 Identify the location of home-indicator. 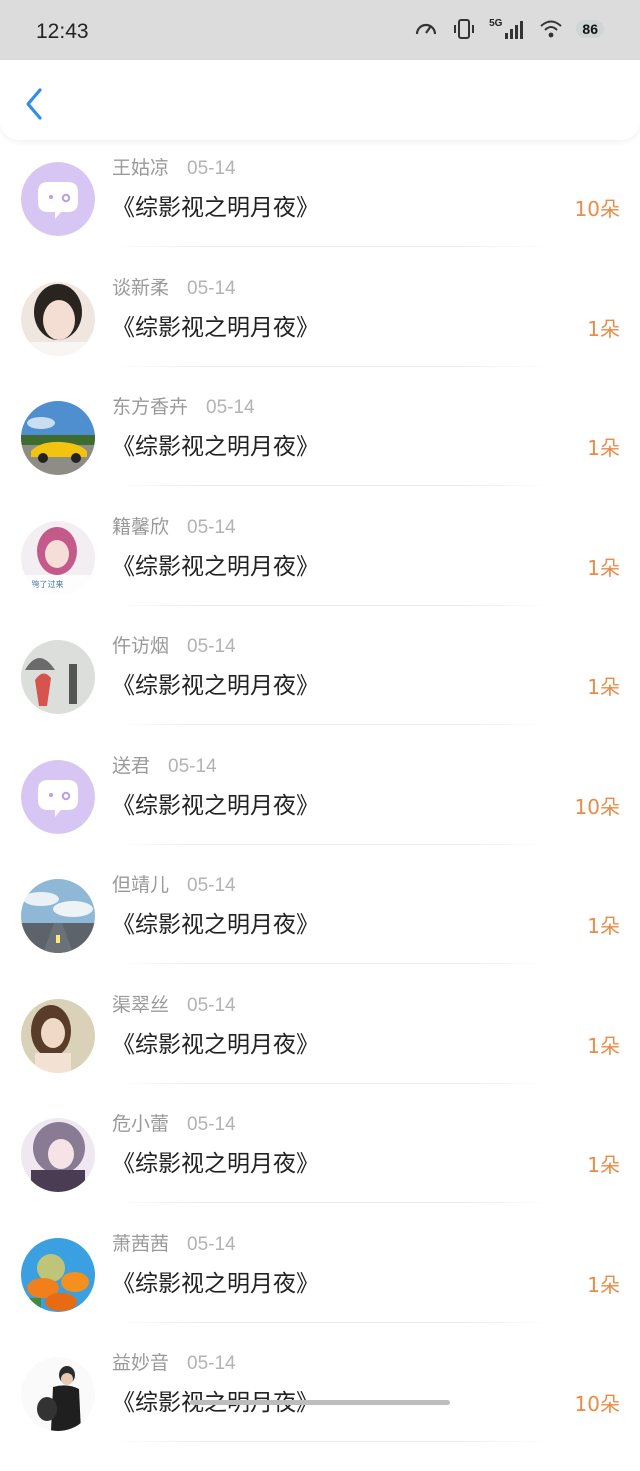
(320, 1402).